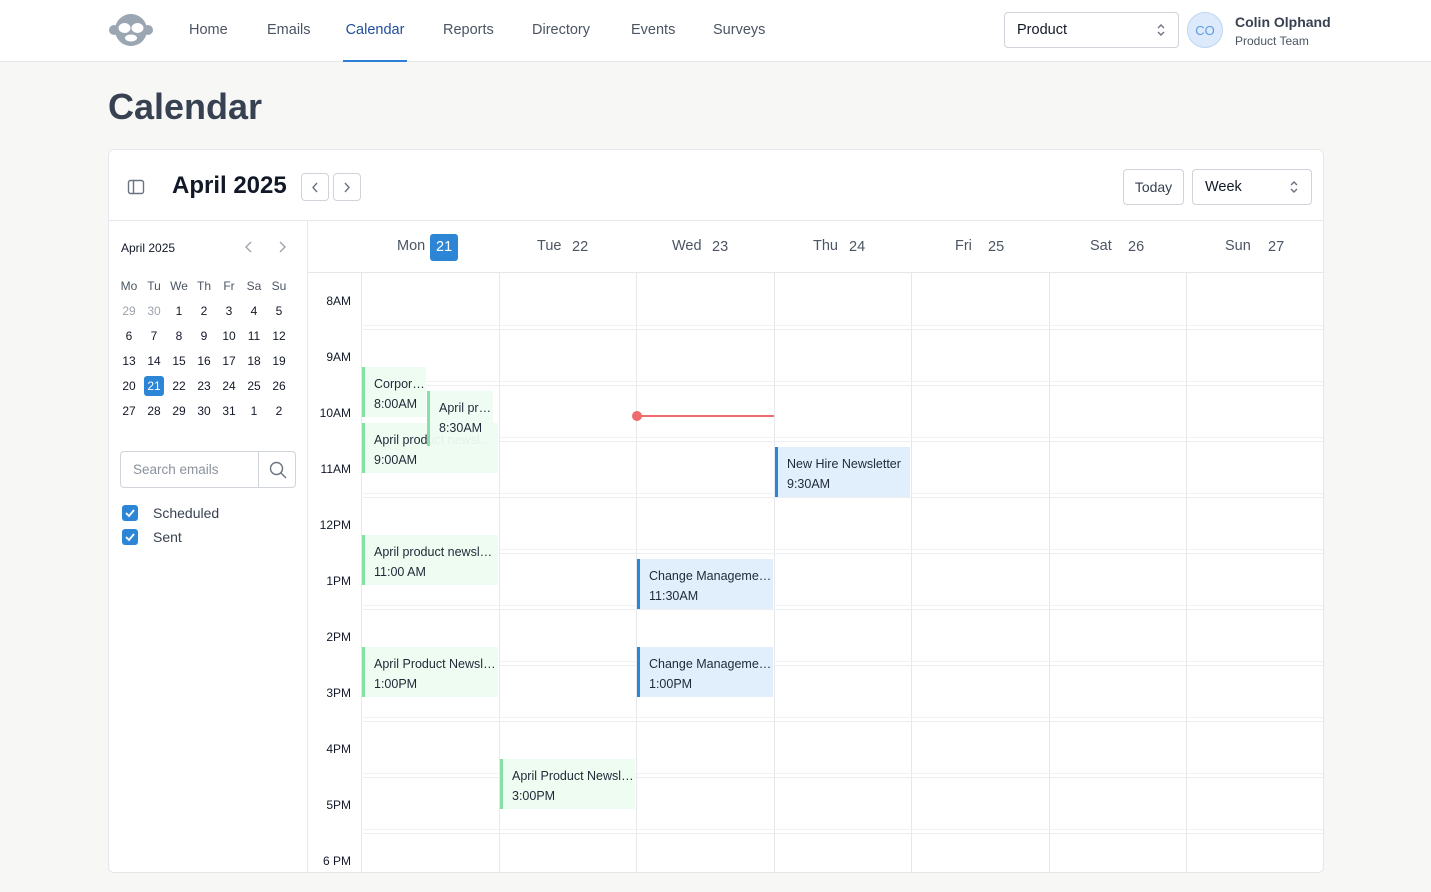 Image resolution: width=1431 pixels, height=892 pixels. I want to click on mini-prev-month-icon, so click(249, 247).